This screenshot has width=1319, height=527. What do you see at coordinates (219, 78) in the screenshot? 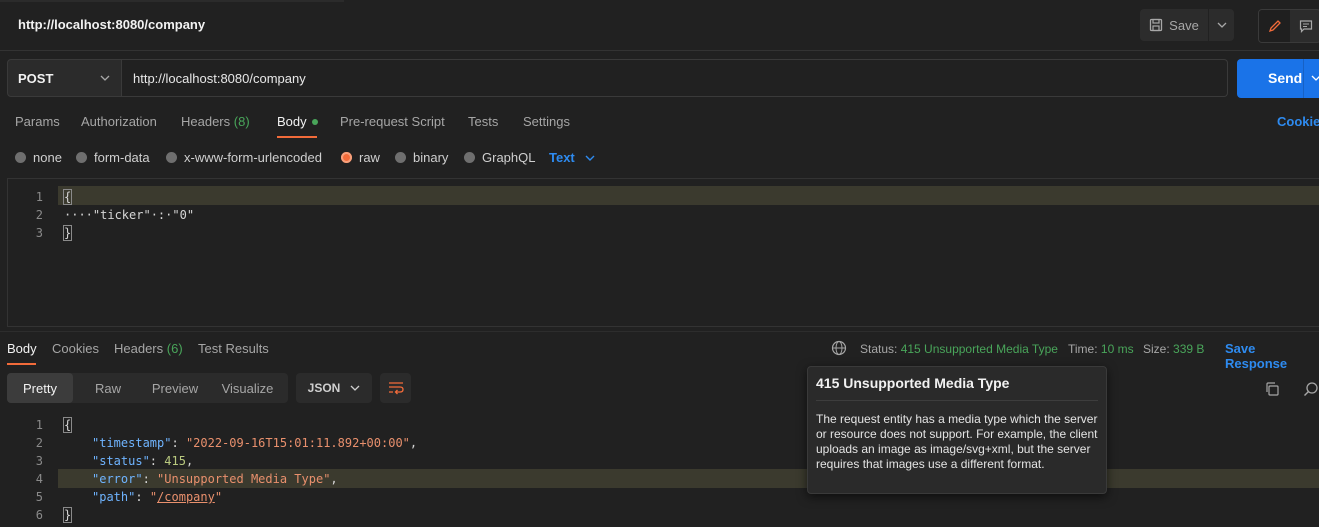
I see `url-value: http://localhost:8080/company` at bounding box center [219, 78].